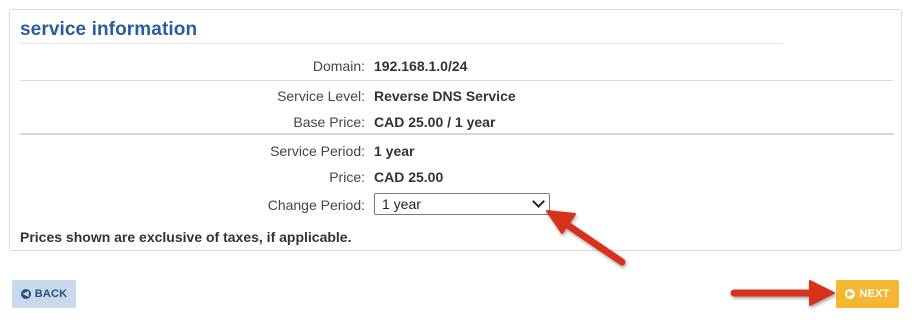 The image size is (914, 324). I want to click on annotation-arrow-to-next, so click(782, 293).